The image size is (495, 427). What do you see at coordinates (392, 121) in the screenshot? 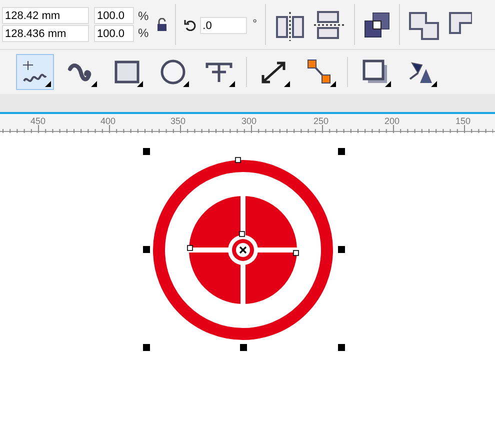
I see `ruler-label: 200` at bounding box center [392, 121].